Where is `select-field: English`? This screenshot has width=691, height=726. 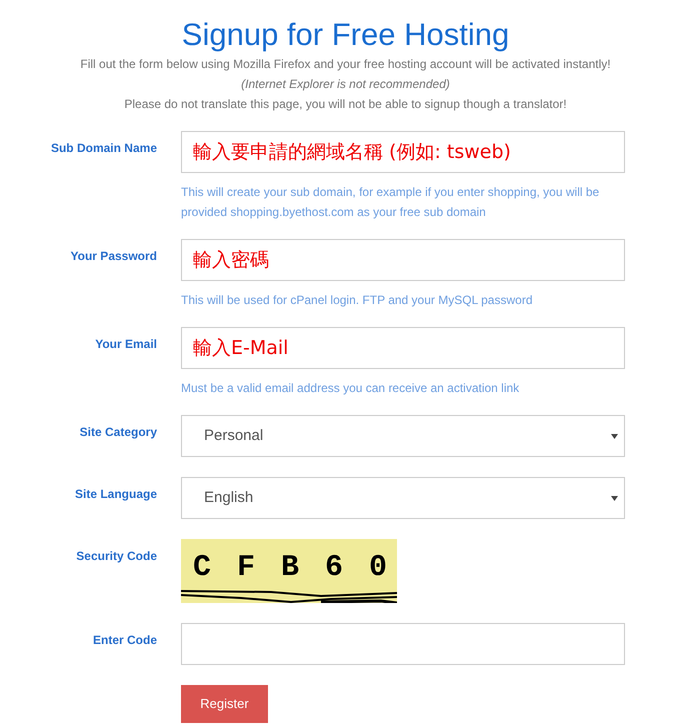
select-field: English is located at coordinates (403, 498).